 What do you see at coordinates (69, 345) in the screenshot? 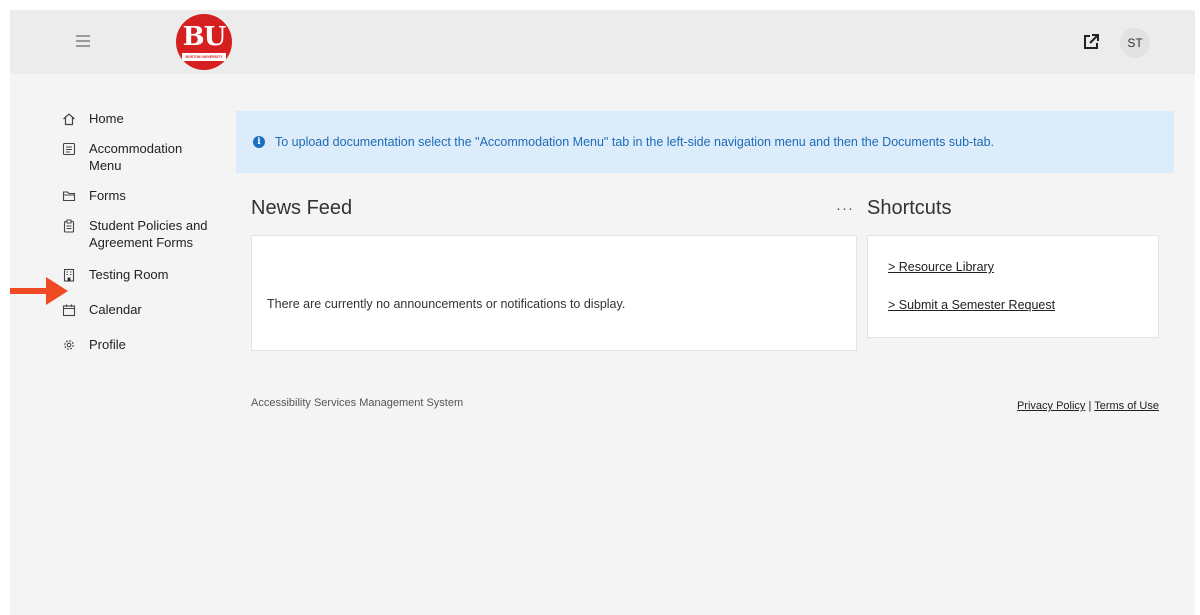
I see `gear-icon` at bounding box center [69, 345].